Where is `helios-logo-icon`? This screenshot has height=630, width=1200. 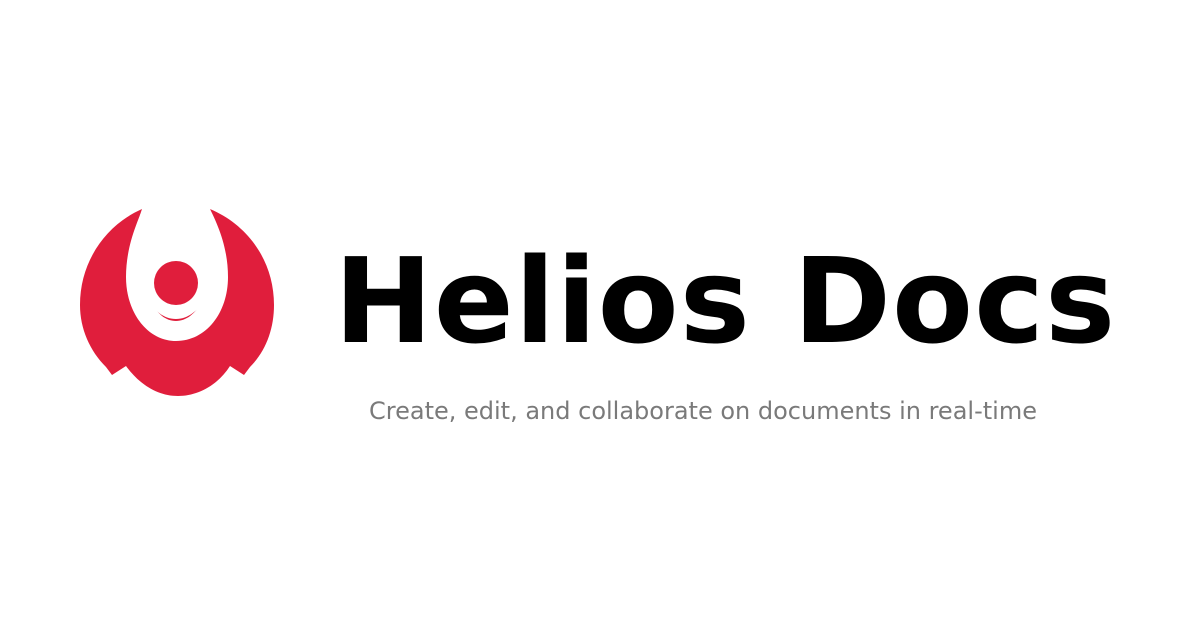
helios-logo-icon is located at coordinates (177, 300).